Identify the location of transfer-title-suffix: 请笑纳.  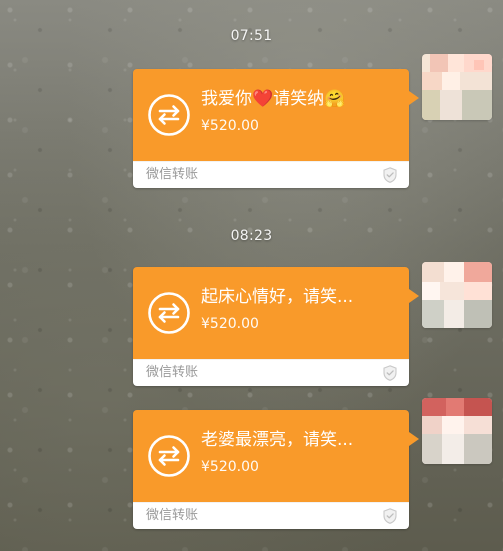
(299, 99).